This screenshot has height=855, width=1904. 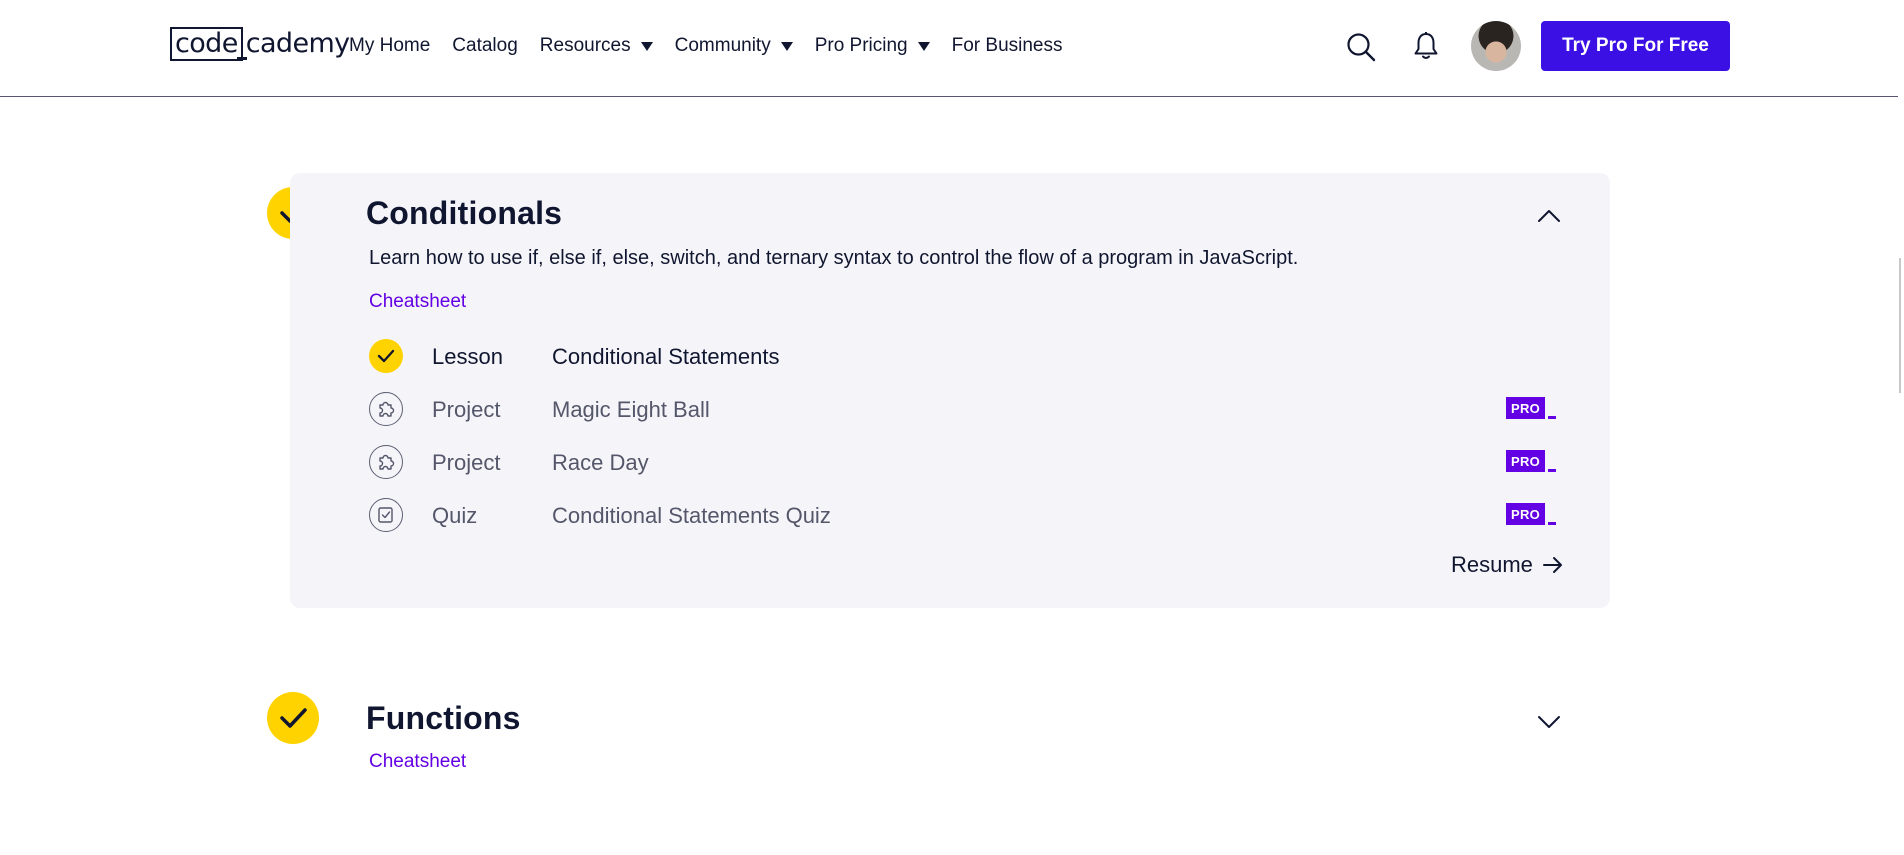 I want to click on quiz-icon, so click(x=386, y=515).